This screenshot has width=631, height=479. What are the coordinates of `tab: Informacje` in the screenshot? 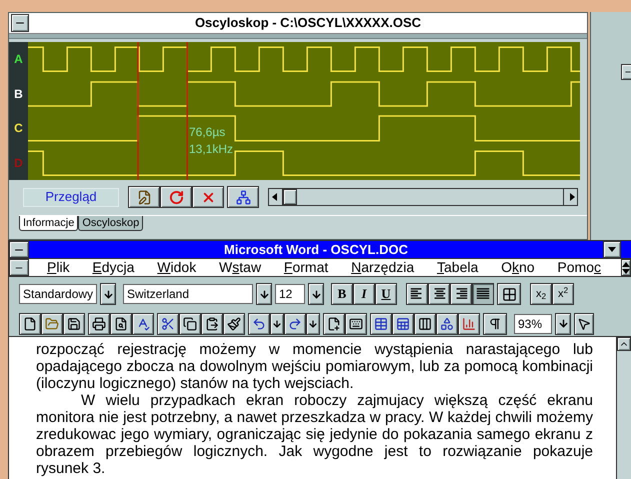 It's located at (48, 223).